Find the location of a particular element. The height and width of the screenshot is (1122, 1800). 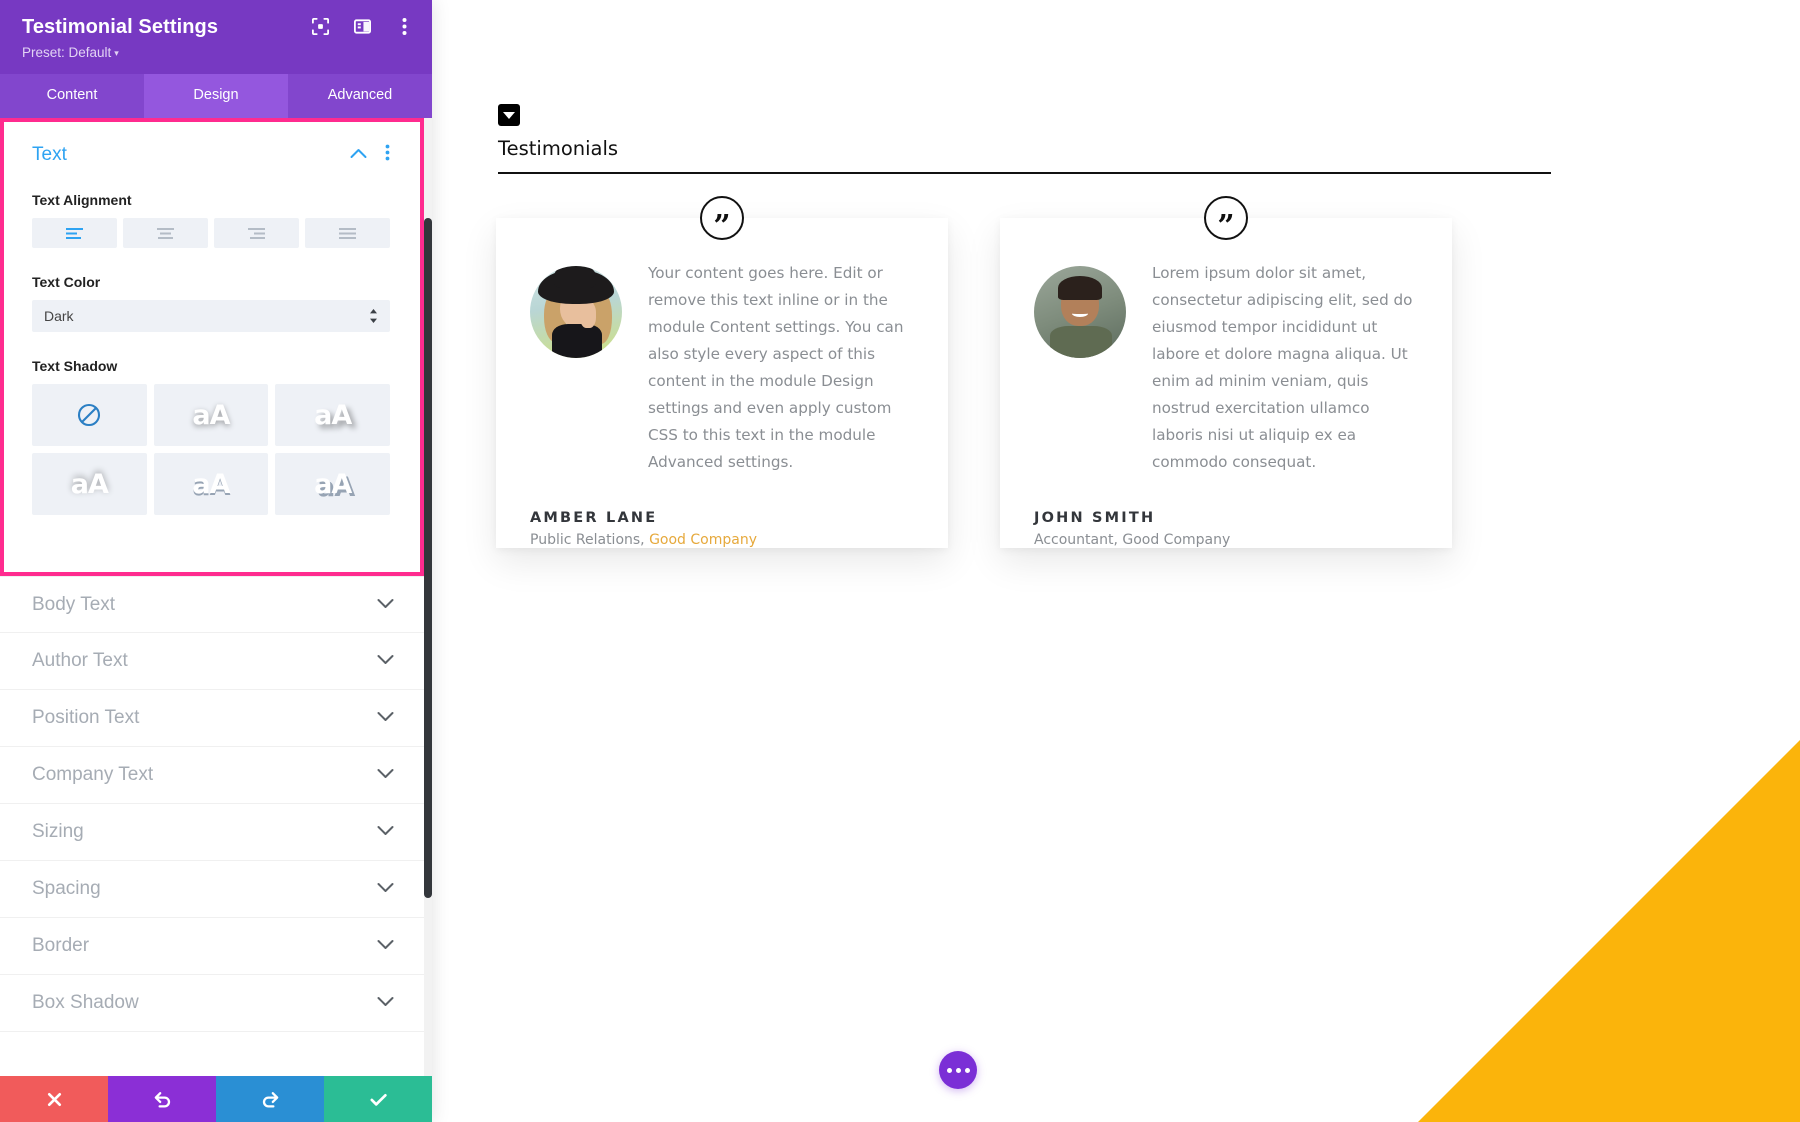

save-button is located at coordinates (378, 1099).